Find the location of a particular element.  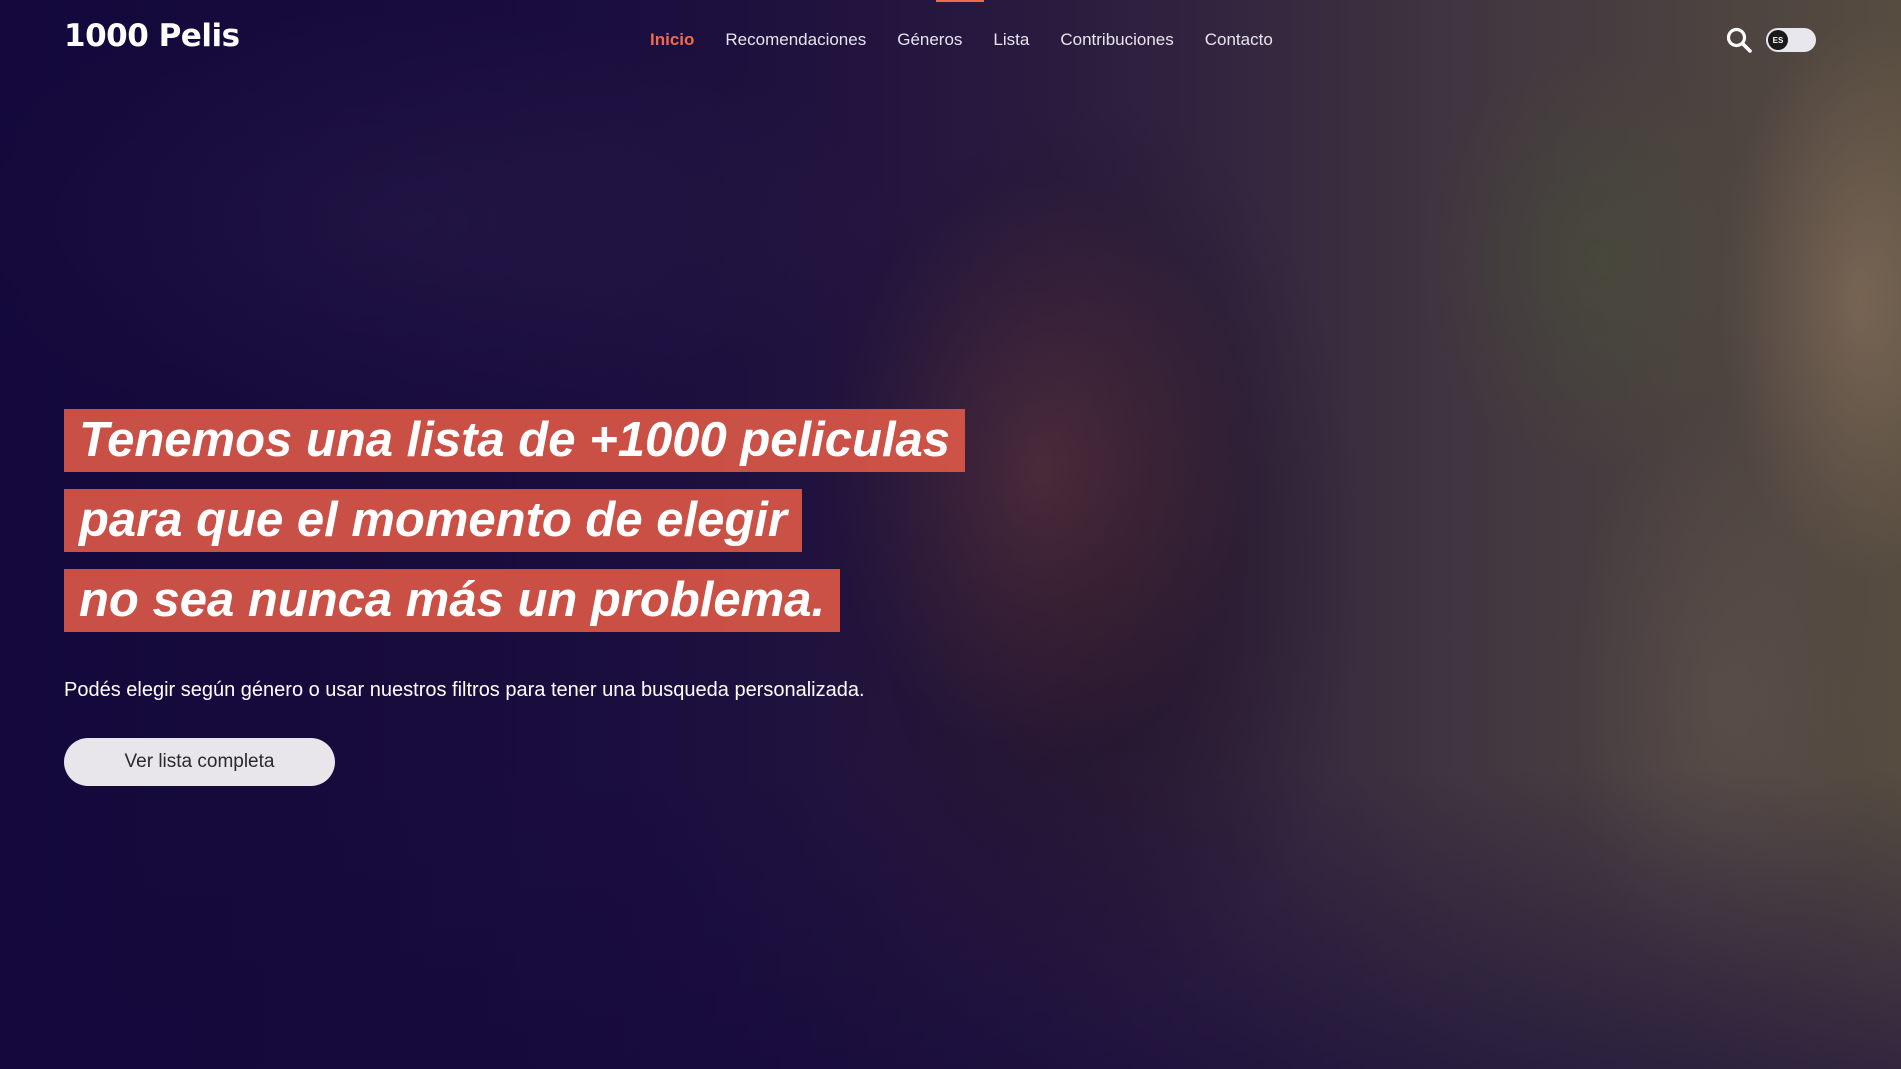

nav-item-generos: Géneros is located at coordinates (929, 40).